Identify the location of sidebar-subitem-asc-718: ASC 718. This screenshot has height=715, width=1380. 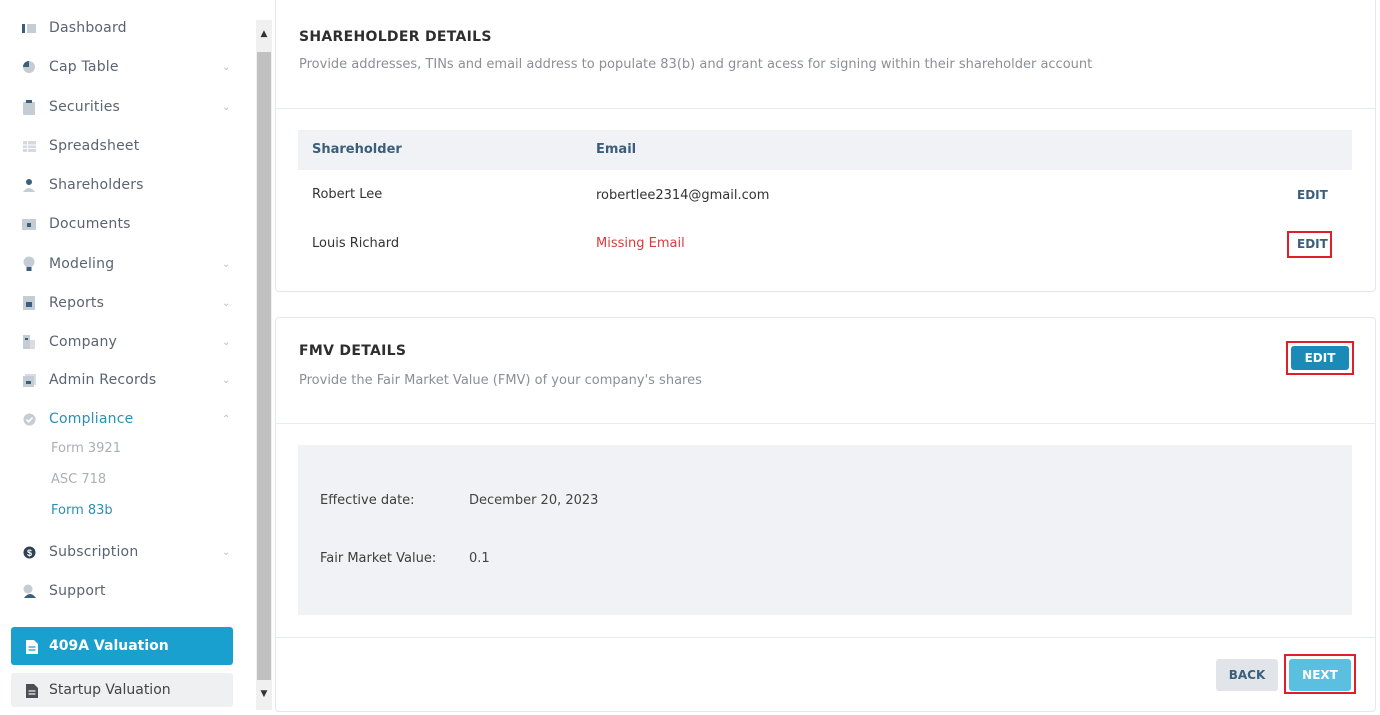
(78, 479).